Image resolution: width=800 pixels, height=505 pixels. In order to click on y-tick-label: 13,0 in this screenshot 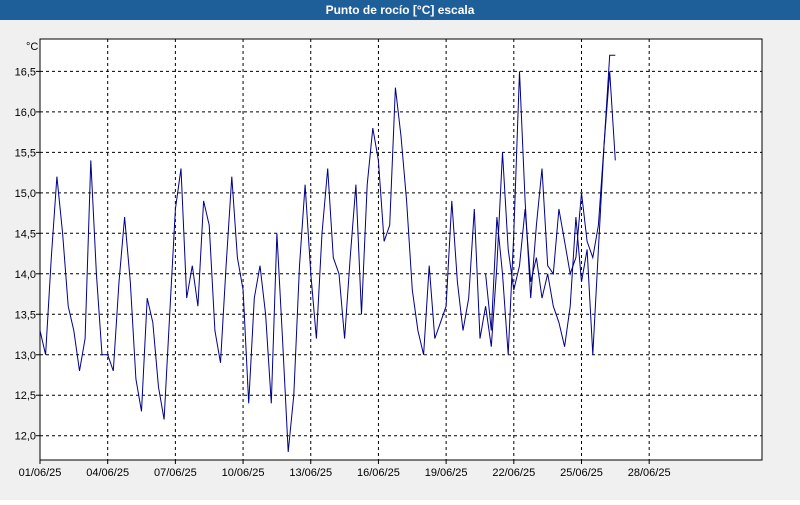, I will do `click(25, 356)`.